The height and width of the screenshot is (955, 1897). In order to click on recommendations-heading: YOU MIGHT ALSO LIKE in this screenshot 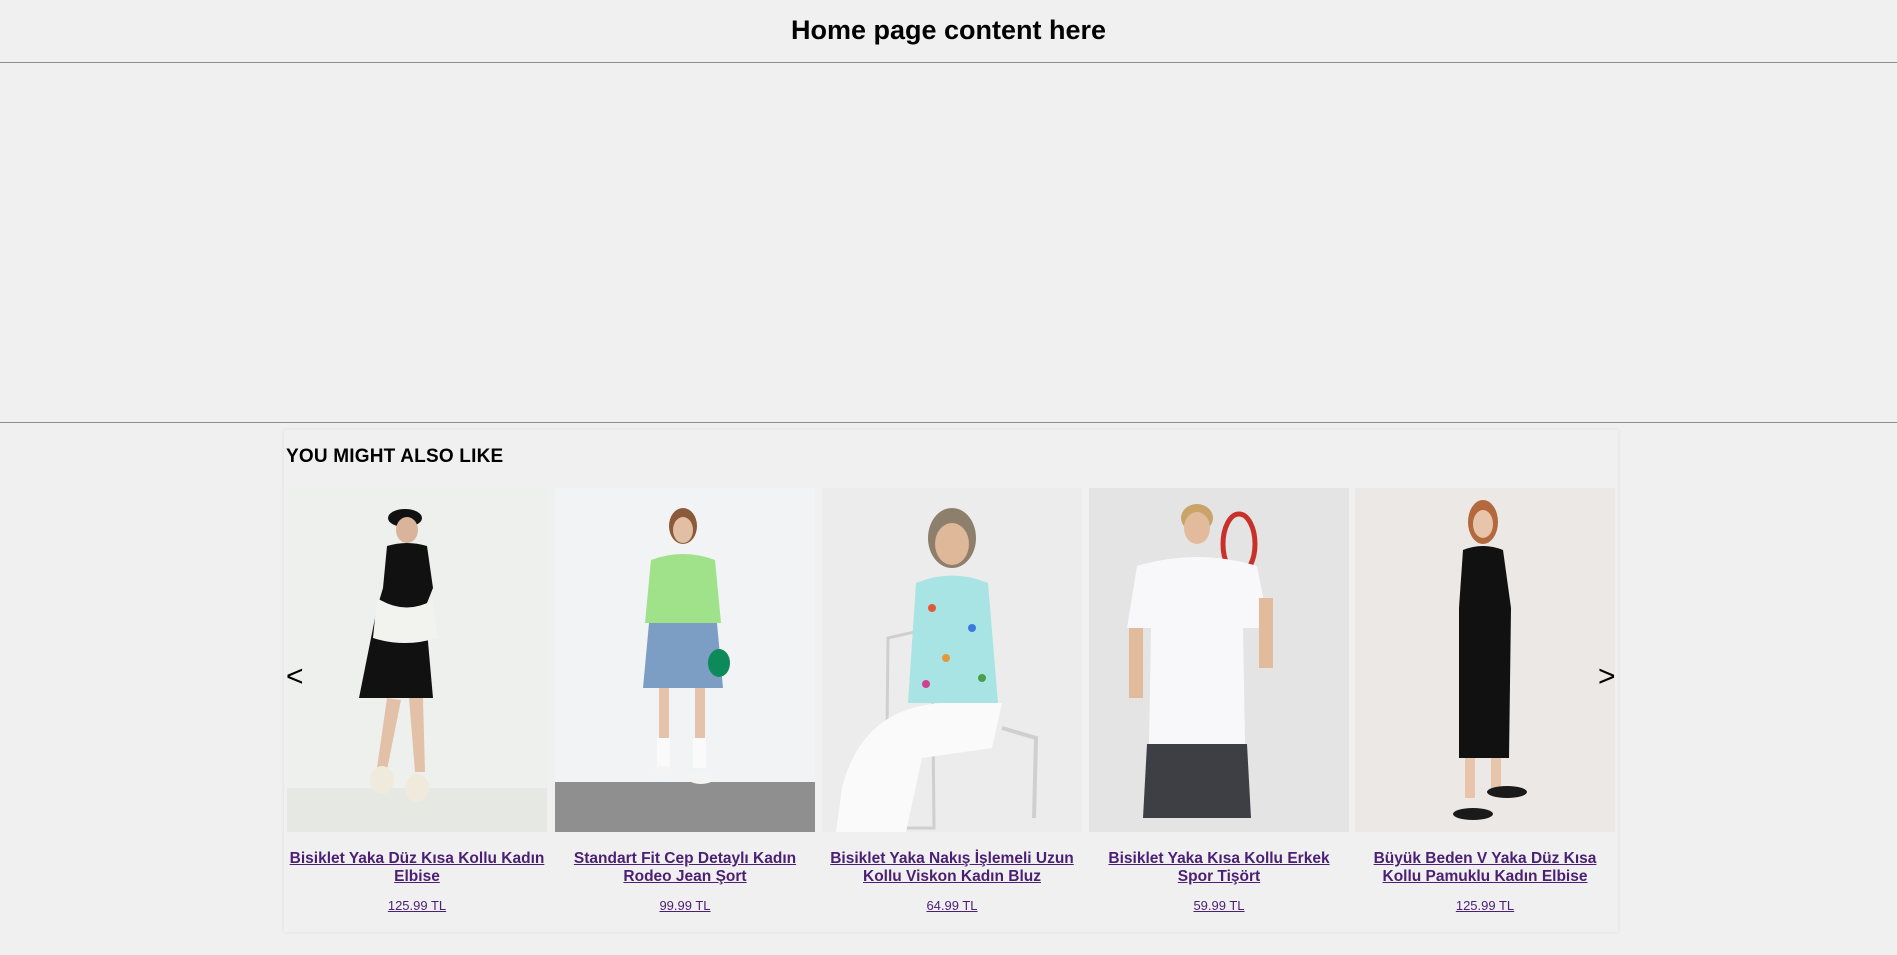, I will do `click(395, 456)`.